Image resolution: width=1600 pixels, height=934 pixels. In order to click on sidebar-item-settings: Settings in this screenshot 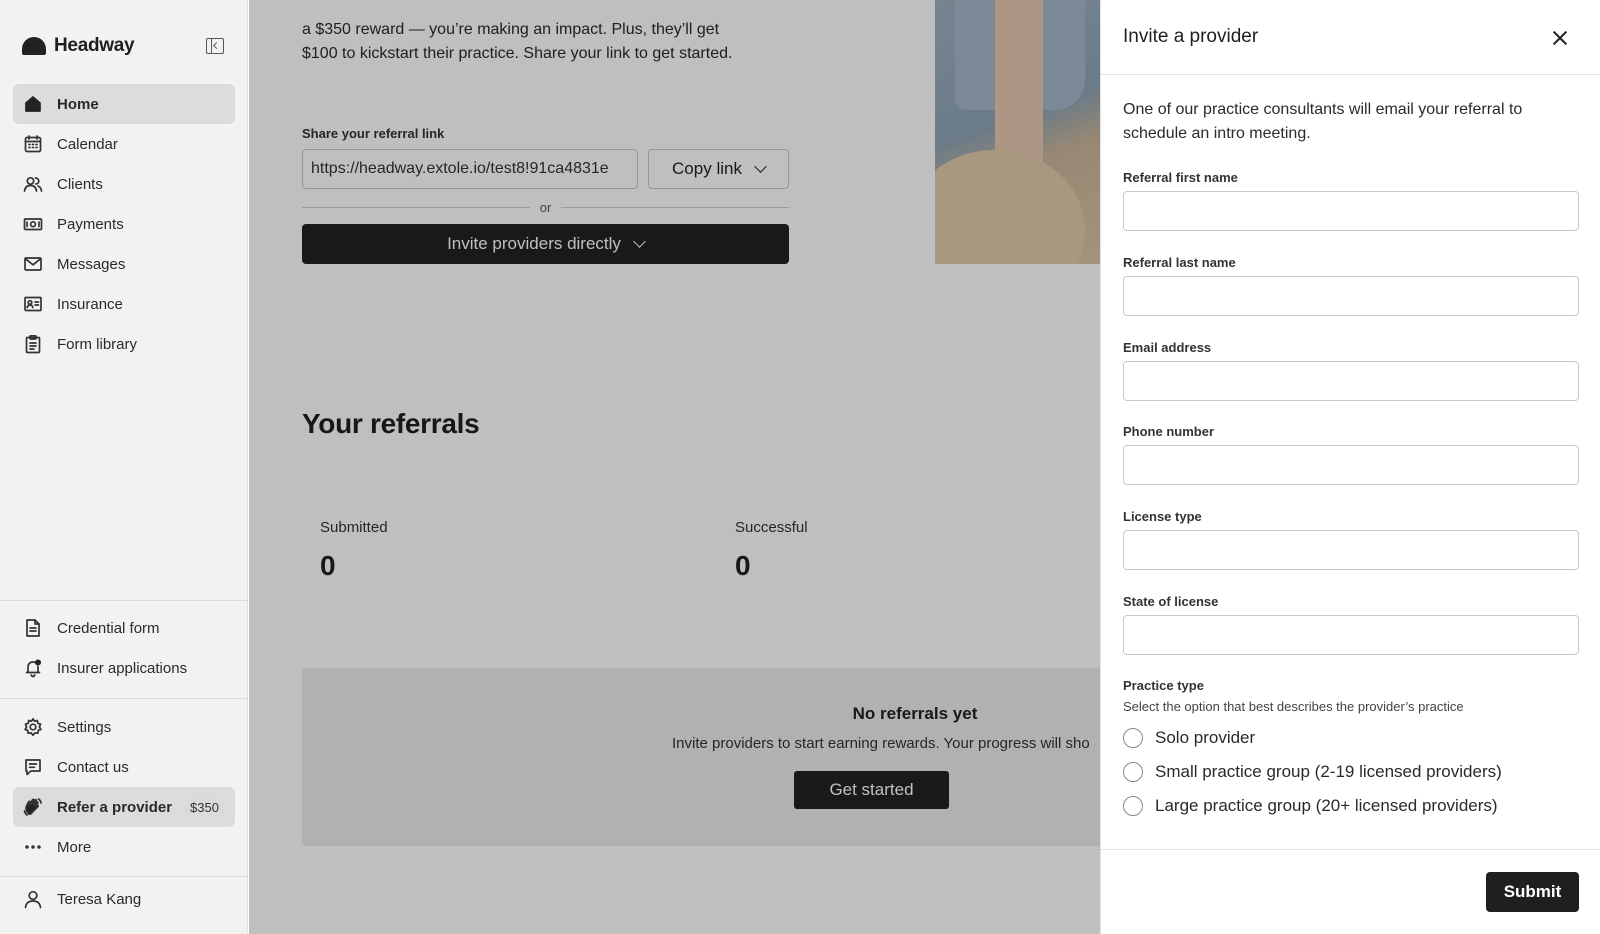, I will do `click(124, 727)`.